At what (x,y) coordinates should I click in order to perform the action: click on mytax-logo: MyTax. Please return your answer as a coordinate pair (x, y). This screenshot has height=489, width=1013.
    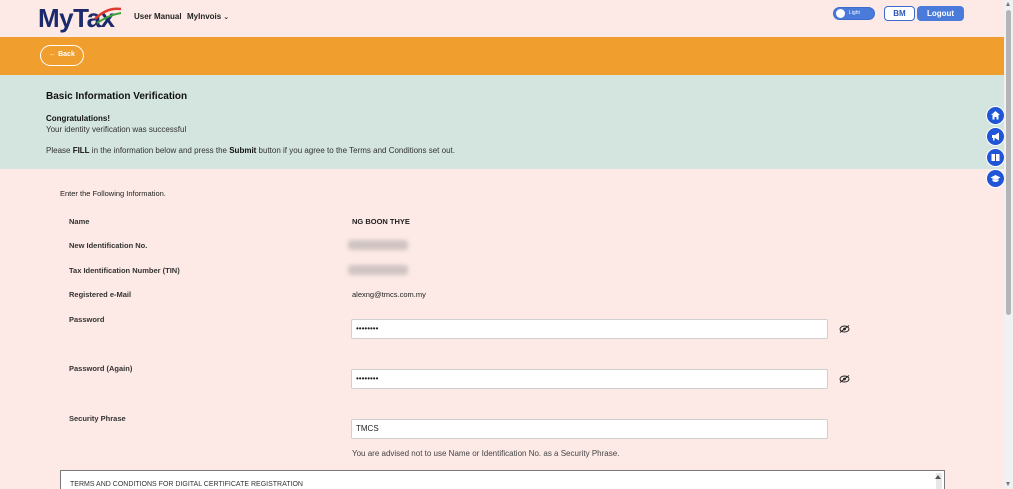
    Looking at the image, I should click on (80, 18).